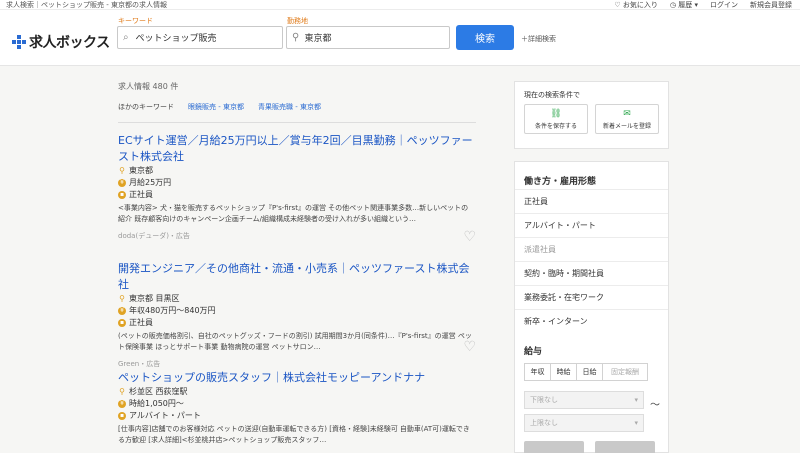 The height and width of the screenshot is (453, 800). I want to click on detail-search-link: ＋詳細検索, so click(538, 39).